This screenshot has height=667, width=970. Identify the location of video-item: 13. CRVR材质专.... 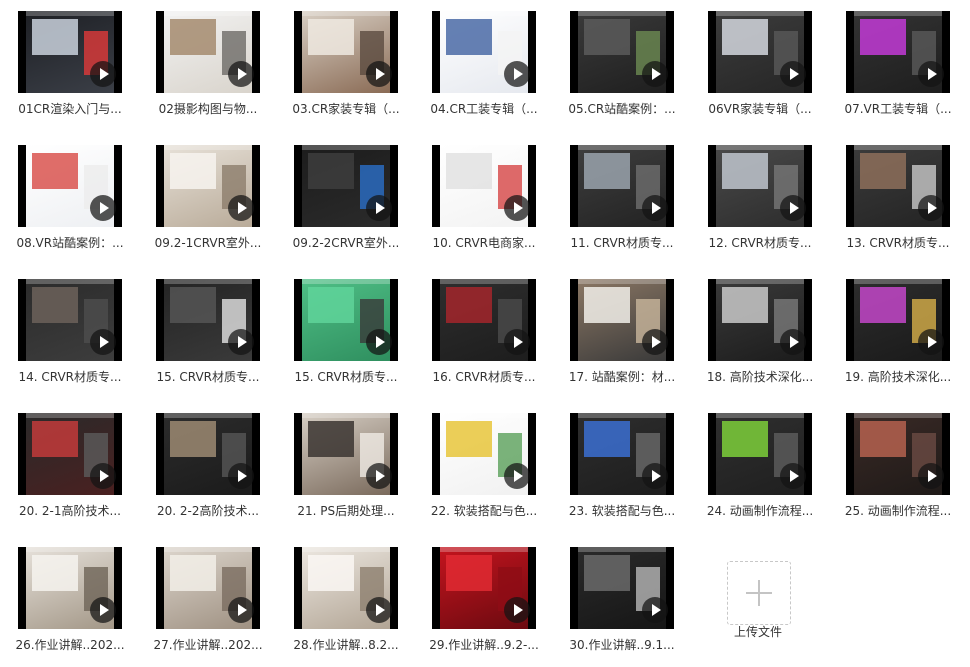
(898, 205).